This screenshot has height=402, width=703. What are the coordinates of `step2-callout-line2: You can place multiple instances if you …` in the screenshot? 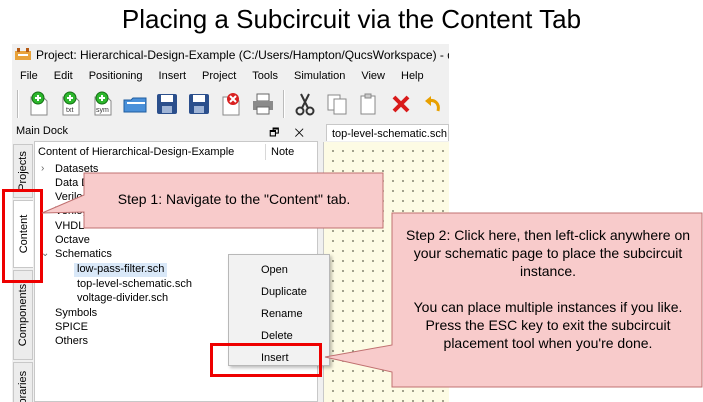 It's located at (548, 325).